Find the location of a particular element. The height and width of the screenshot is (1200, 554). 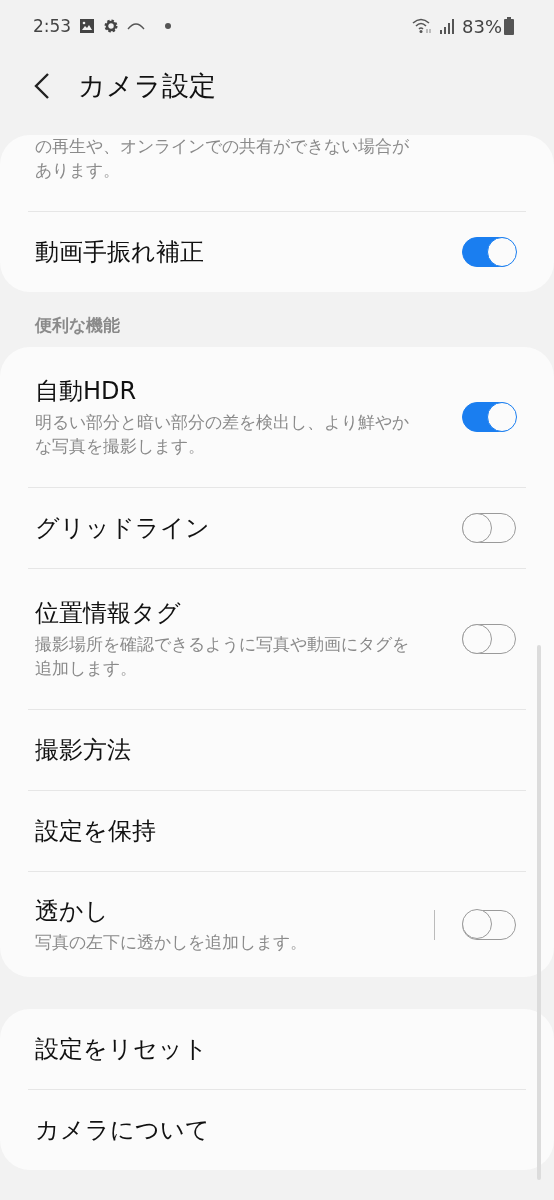

back-button is located at coordinates (42, 86).